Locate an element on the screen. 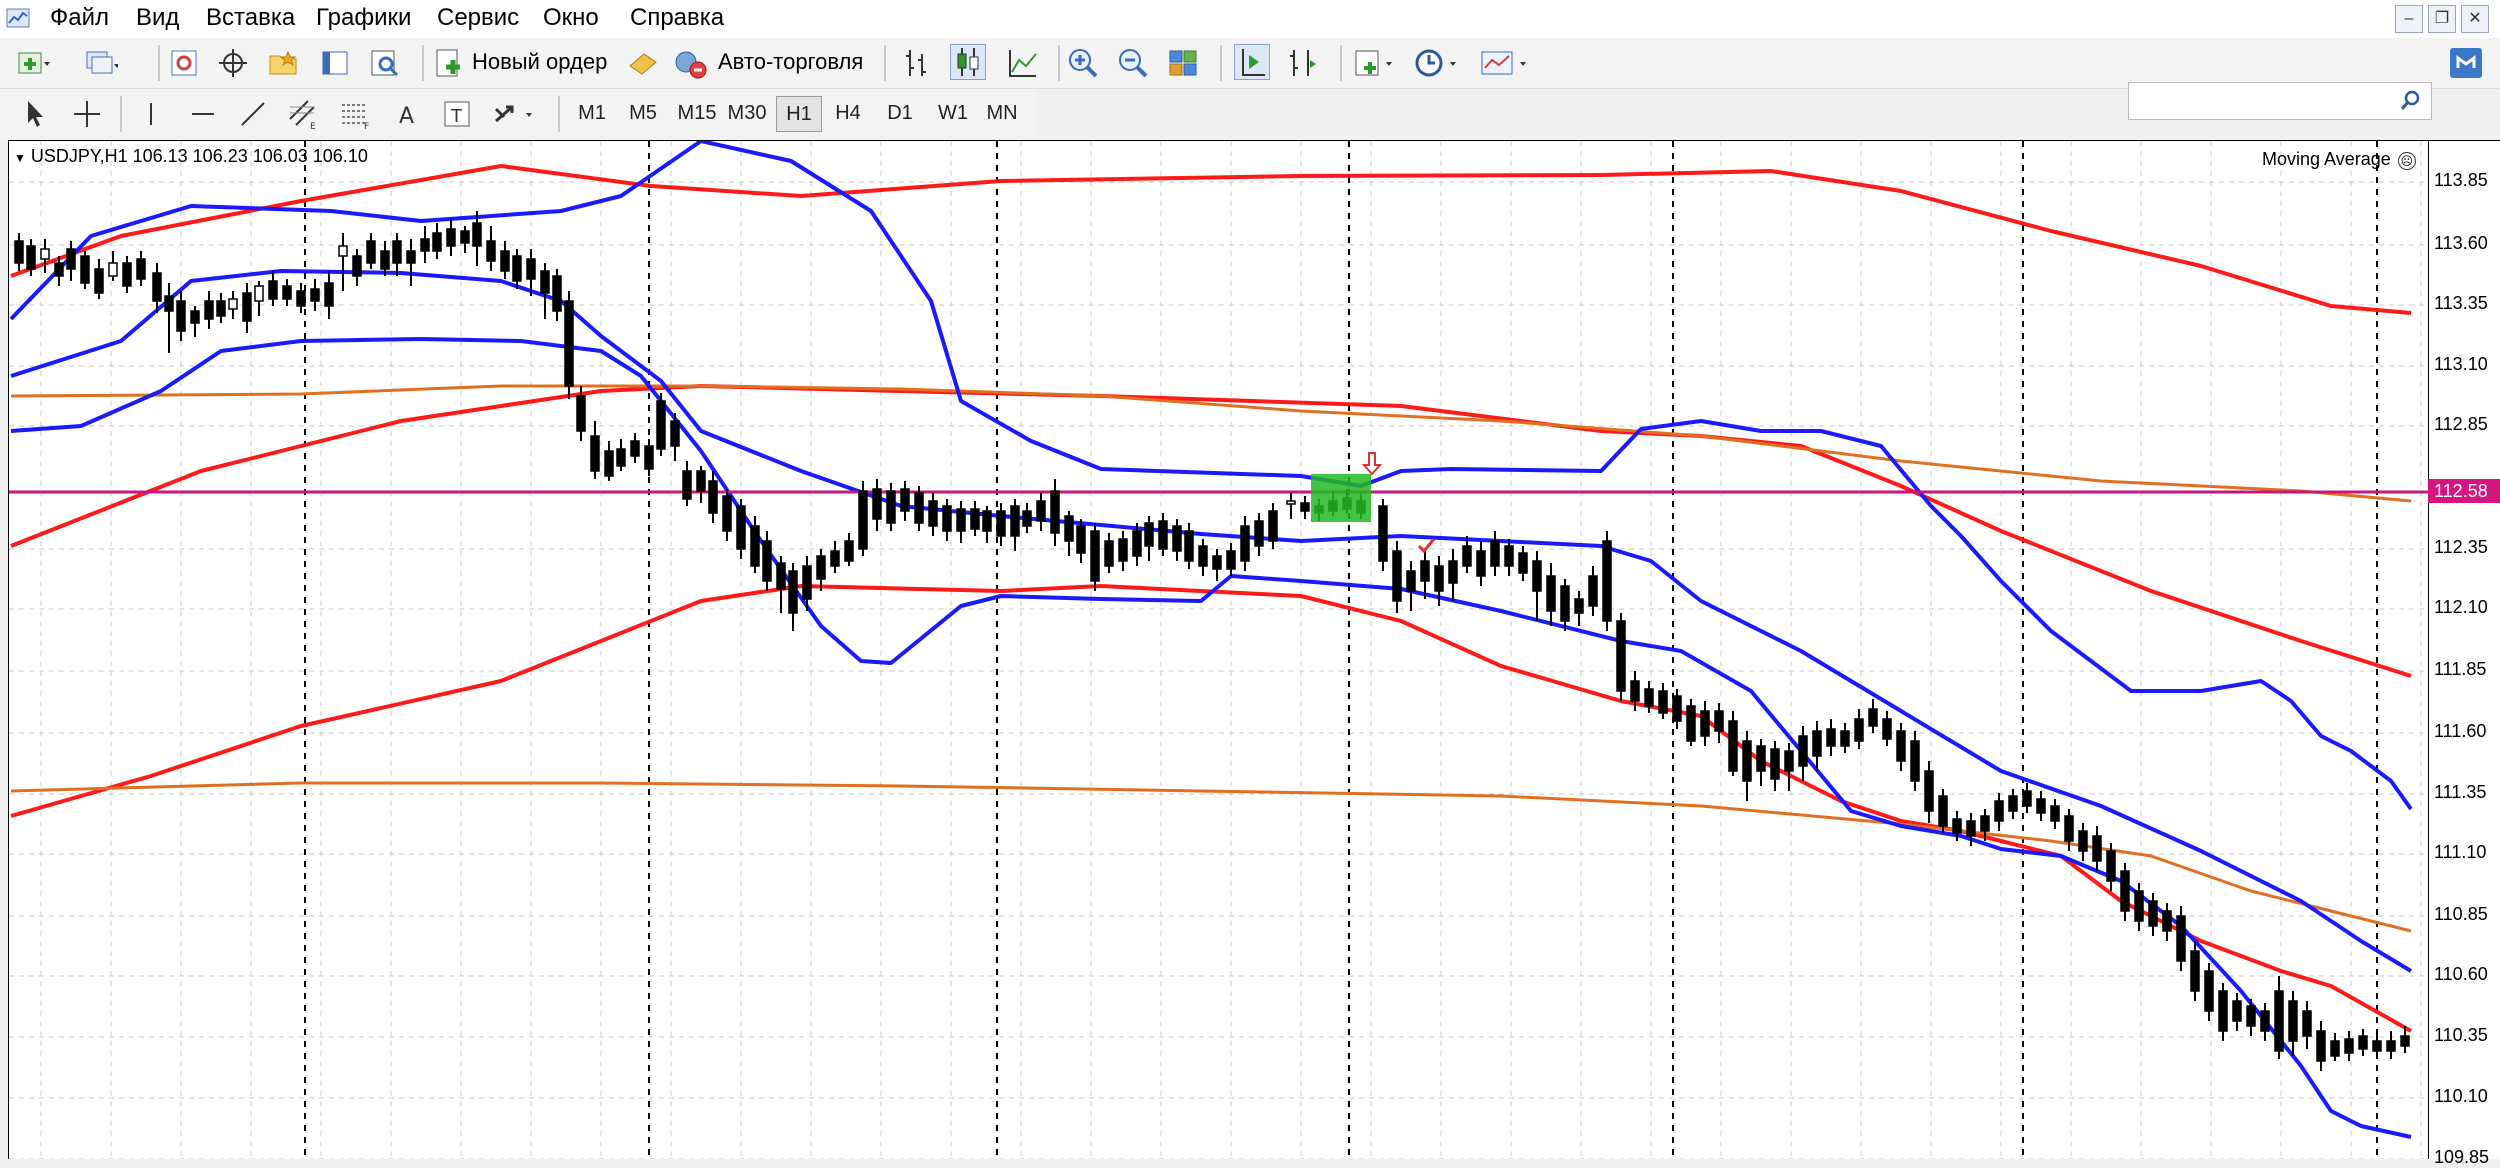 This screenshot has height=1168, width=2500. equidistant-channel-icon: E is located at coordinates (303, 114).